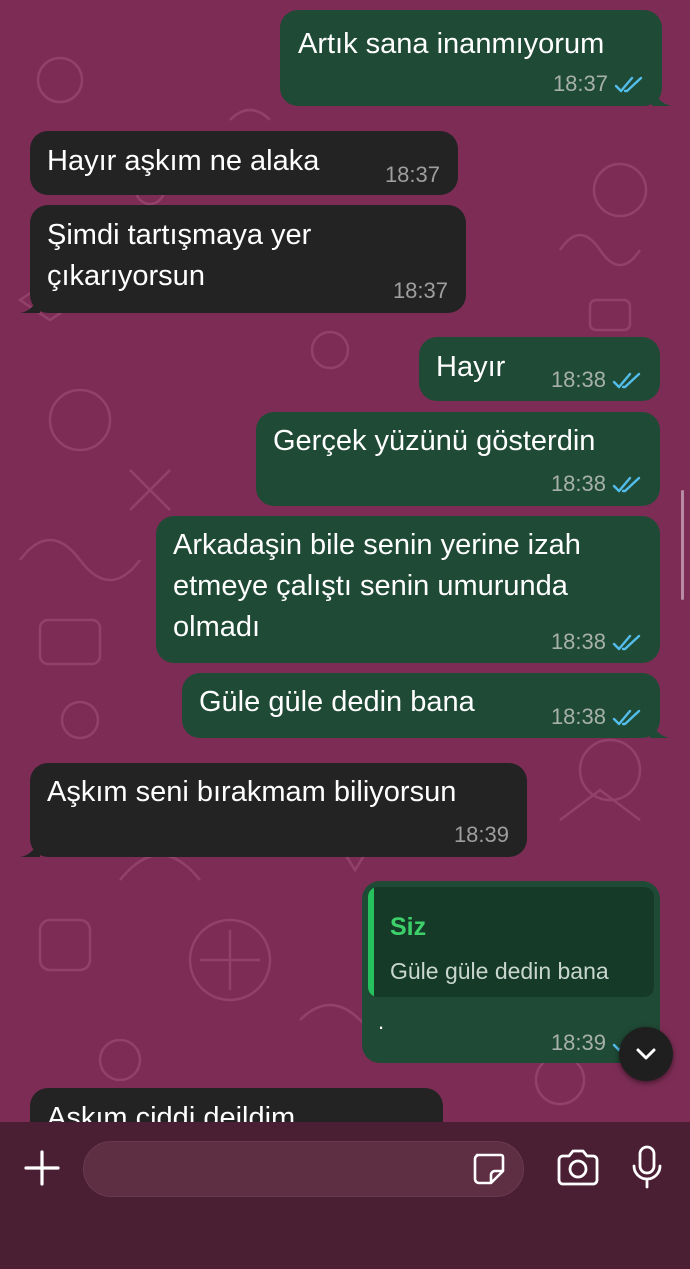 Image resolution: width=690 pixels, height=1269 pixels. Describe the element at coordinates (217, 627) in the screenshot. I see `message-text-line: olmadı` at that location.